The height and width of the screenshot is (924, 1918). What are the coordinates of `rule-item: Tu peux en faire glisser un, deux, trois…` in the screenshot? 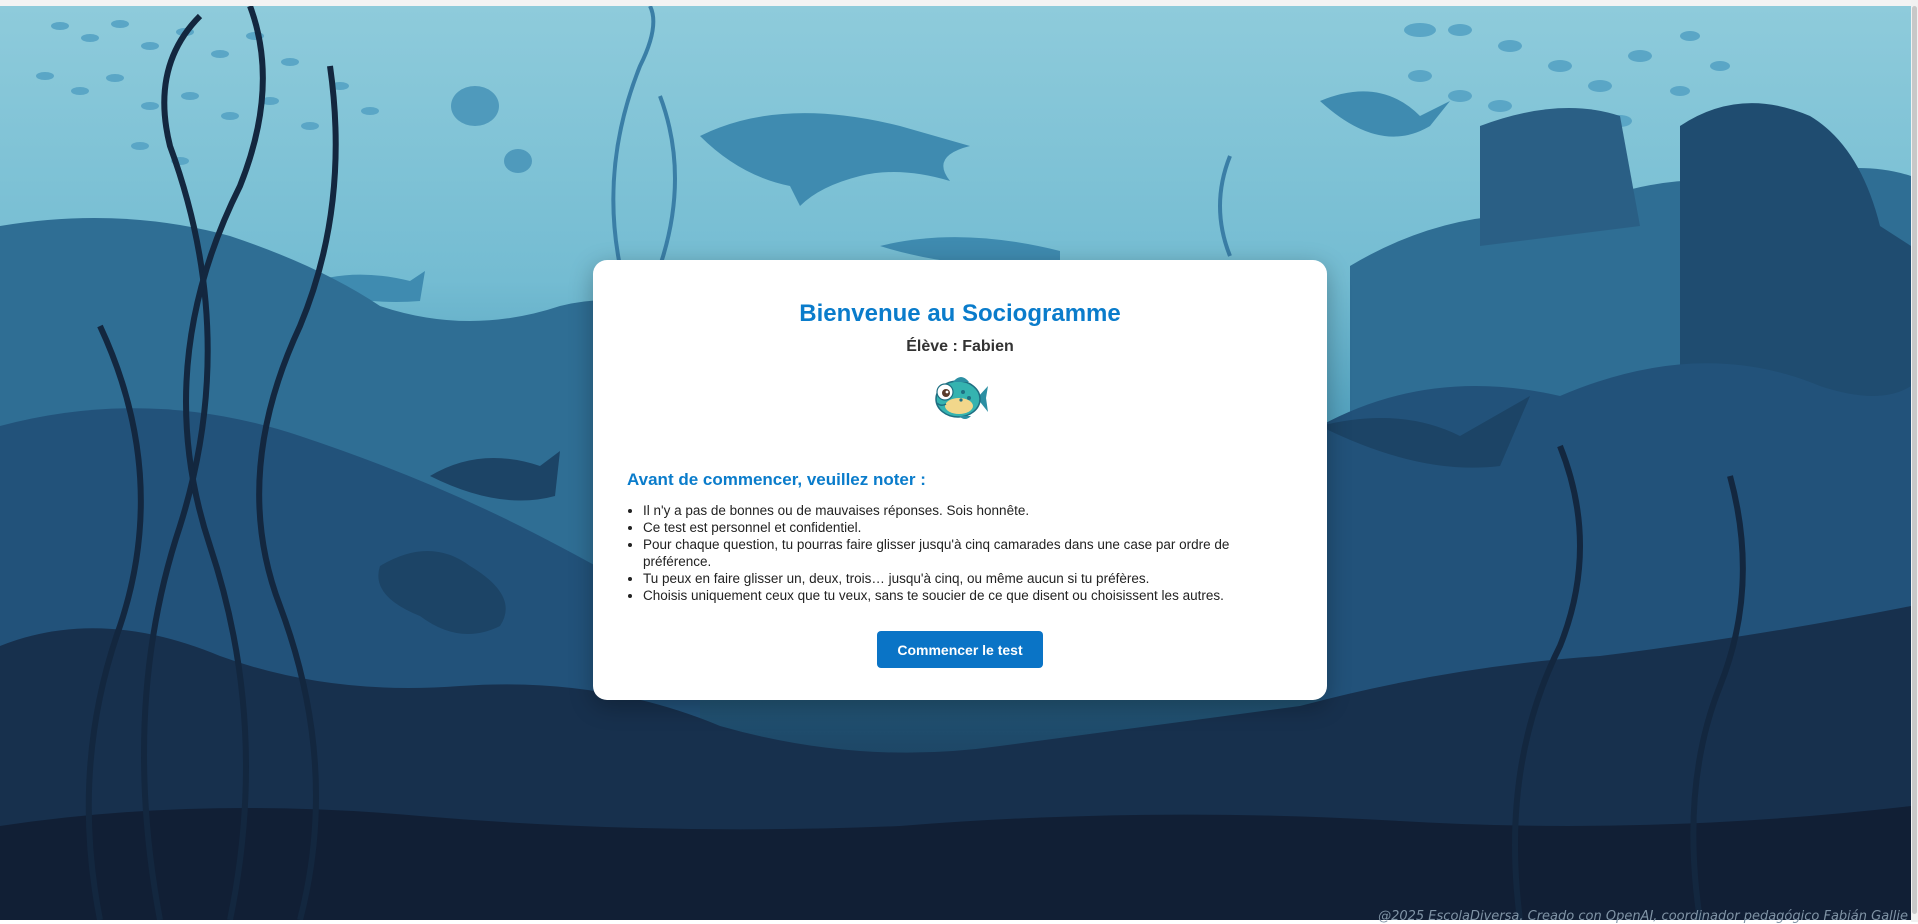 It's located at (968, 578).